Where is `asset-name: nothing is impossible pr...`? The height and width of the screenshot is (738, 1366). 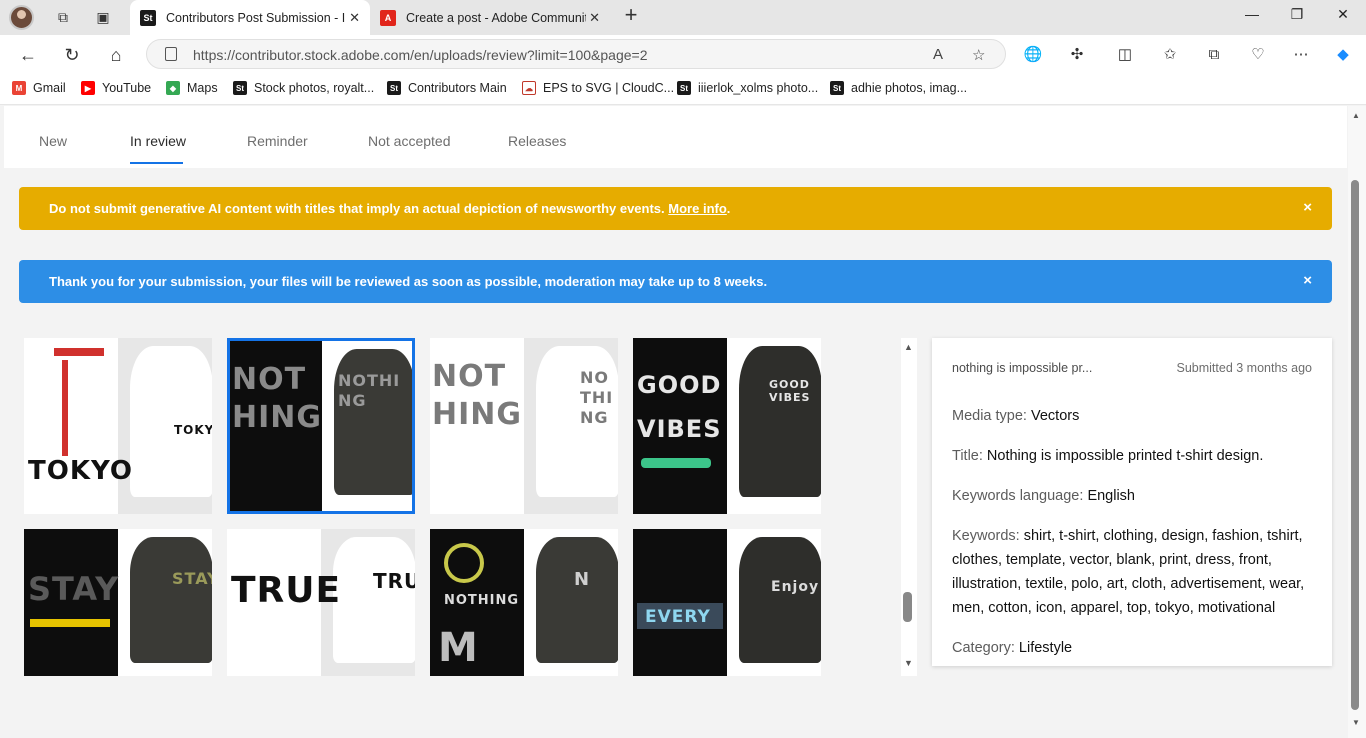
asset-name: nothing is impossible pr... is located at coordinates (1022, 368).